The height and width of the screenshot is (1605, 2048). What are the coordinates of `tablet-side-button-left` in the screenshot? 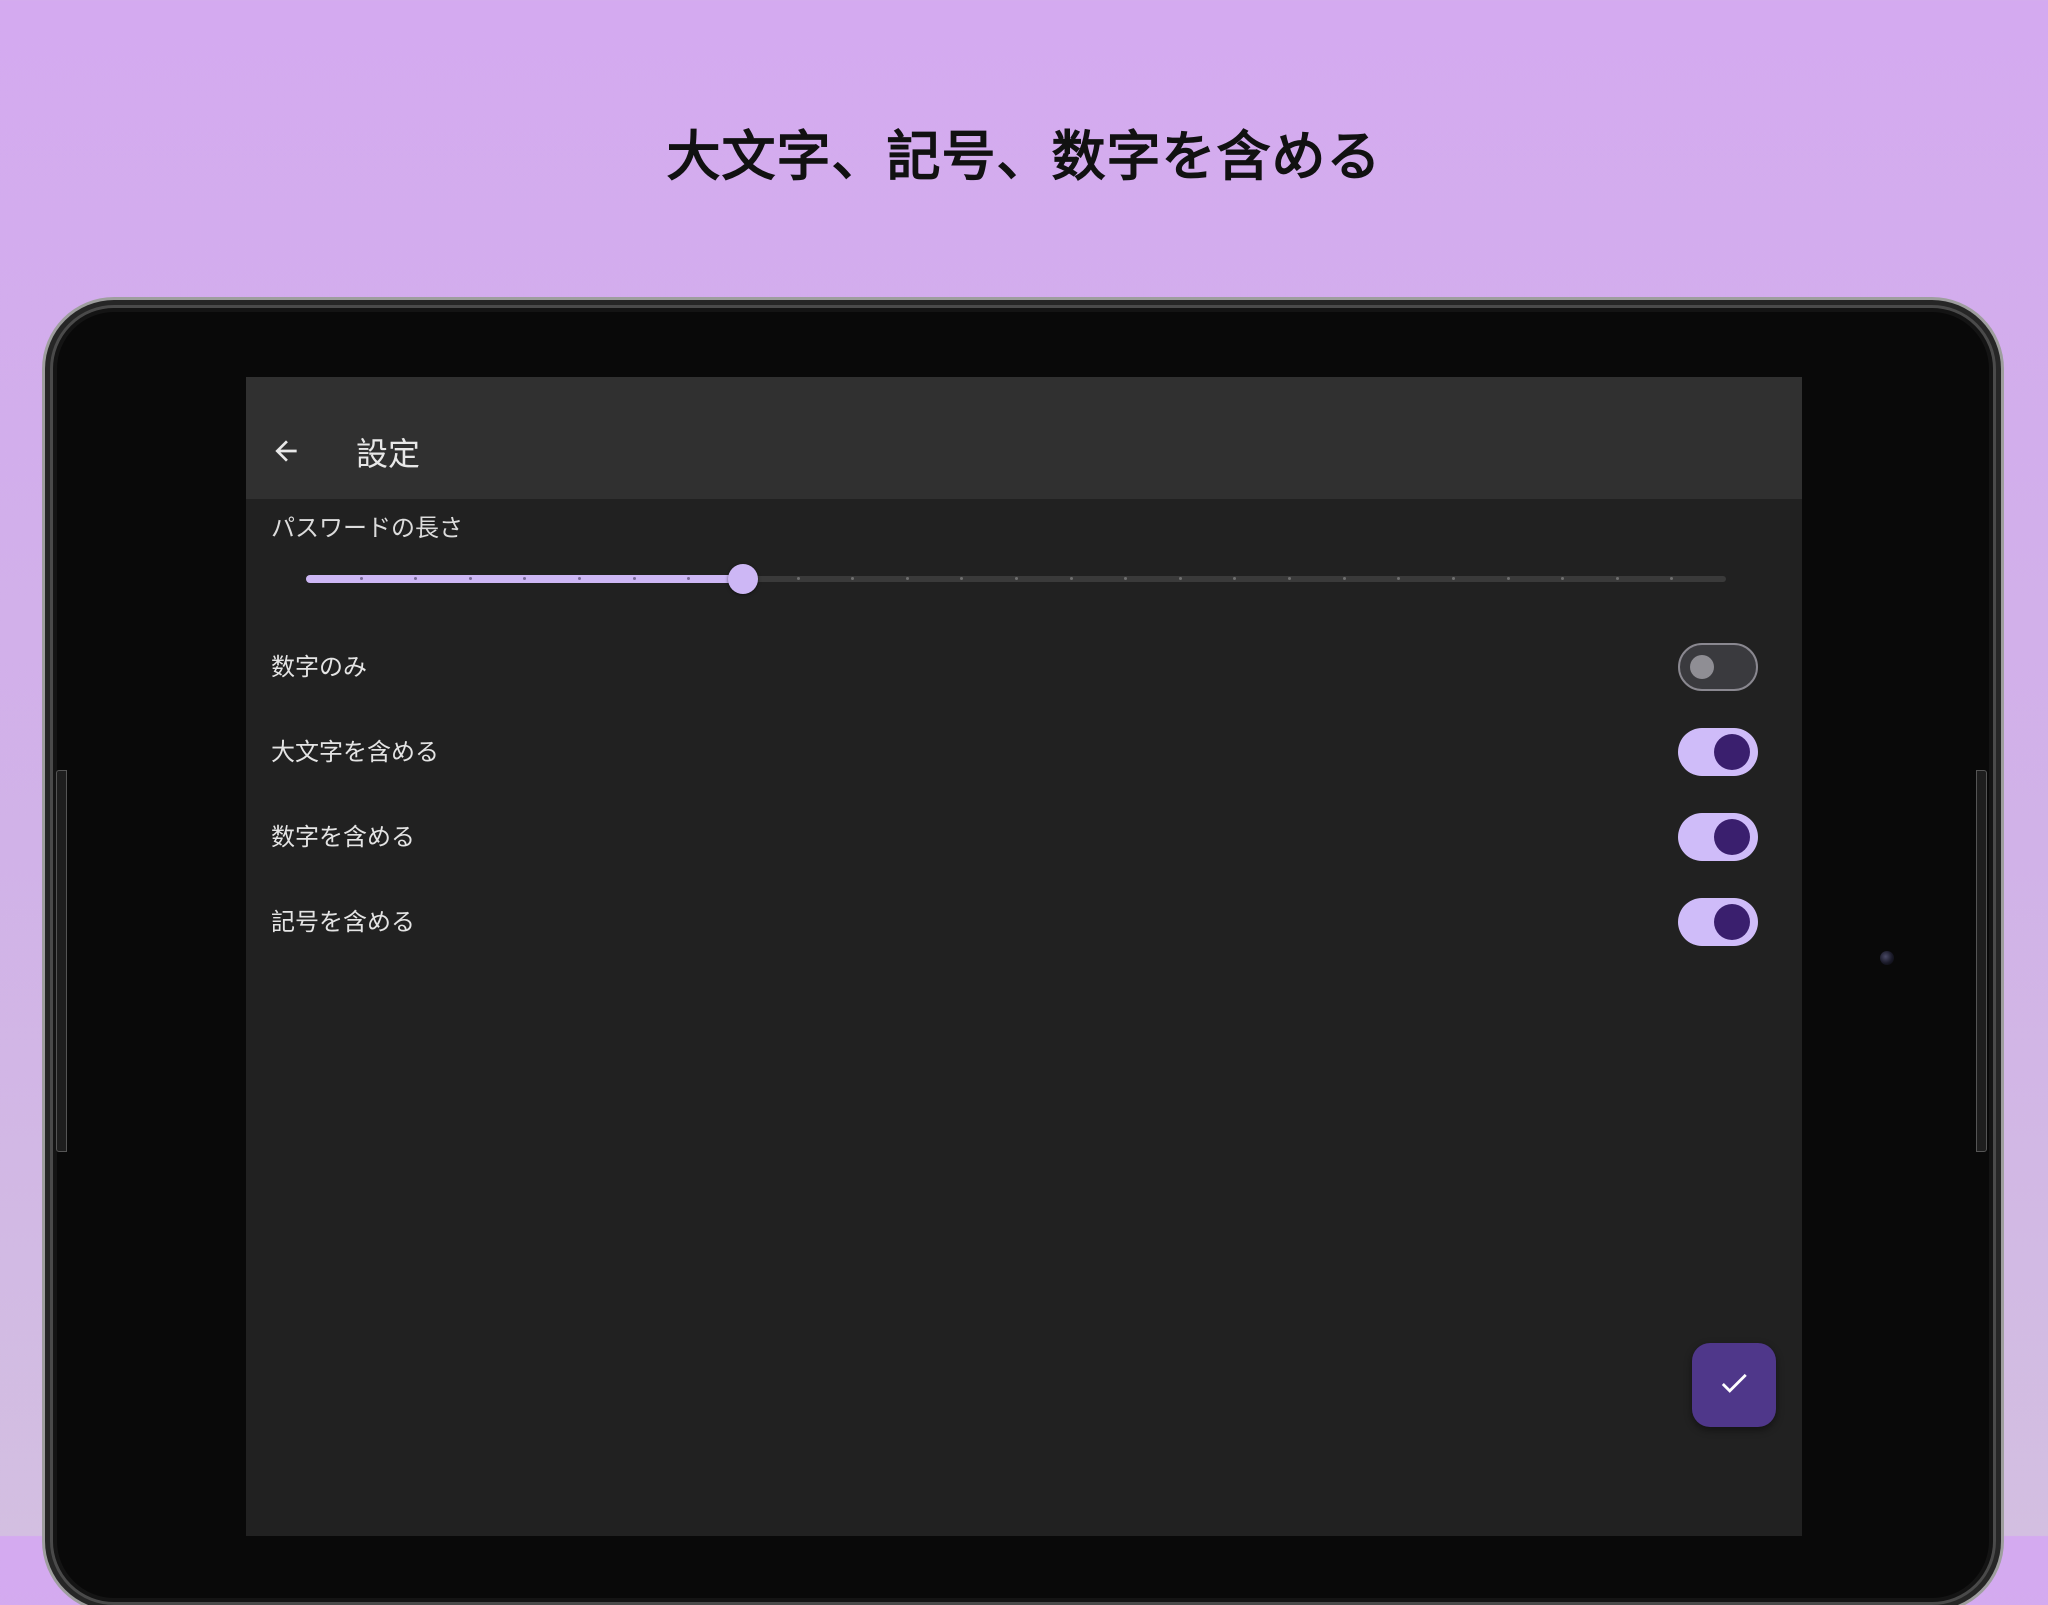 It's located at (61, 961).